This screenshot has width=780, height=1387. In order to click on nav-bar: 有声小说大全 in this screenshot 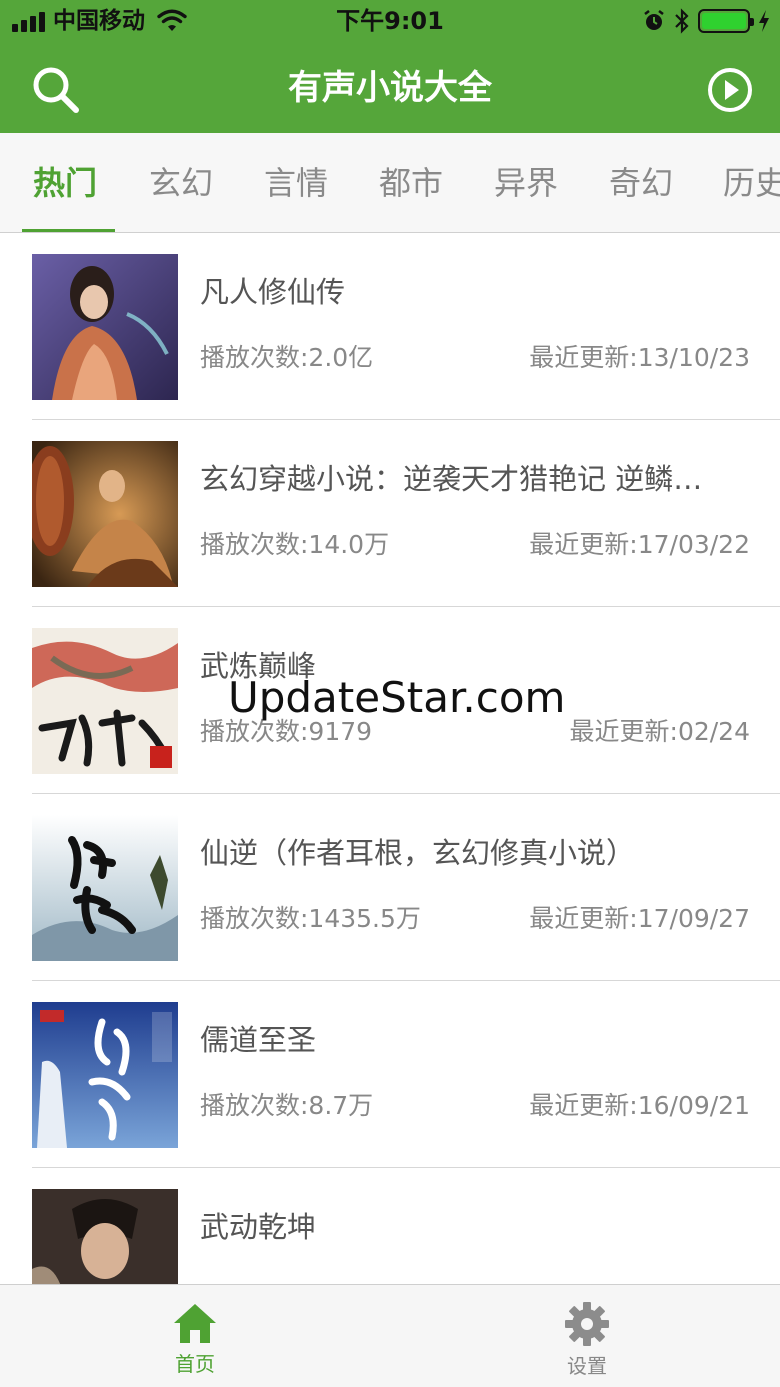, I will do `click(390, 88)`.